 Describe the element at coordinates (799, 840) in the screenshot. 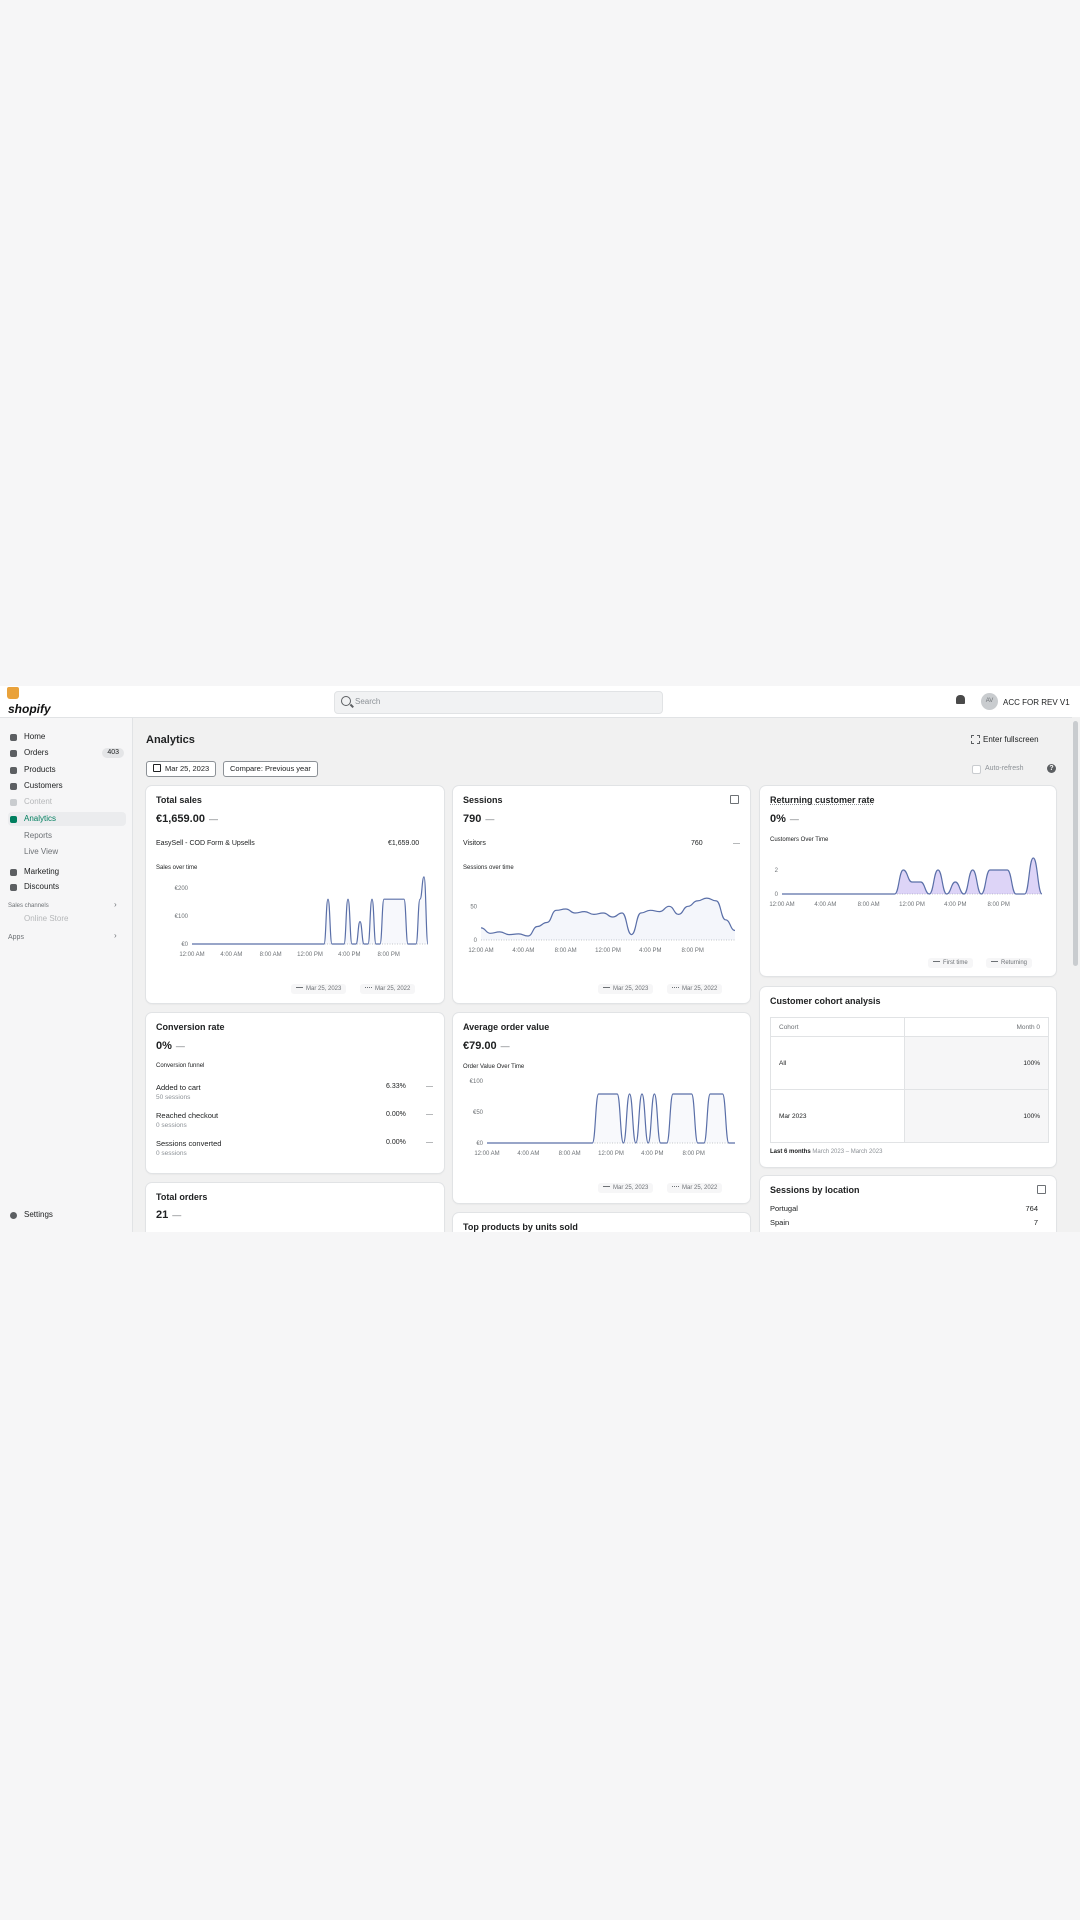

I see `chart-title: Customers Over Time` at that location.